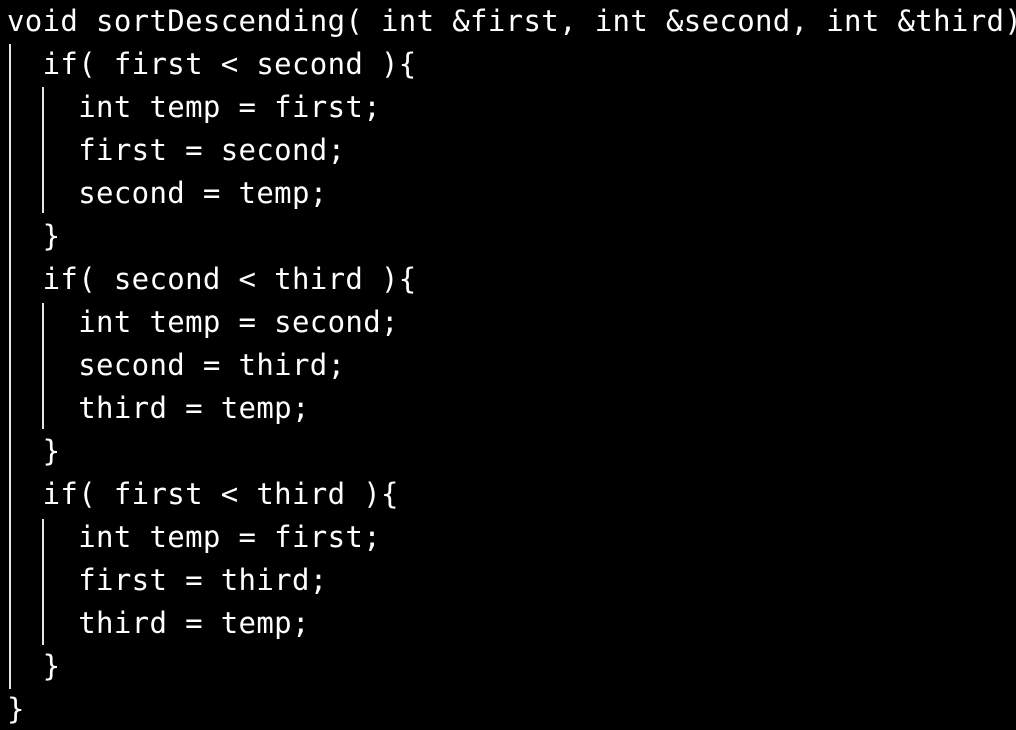  What do you see at coordinates (167, 580) in the screenshot?
I see `code-line-14: first = third;` at bounding box center [167, 580].